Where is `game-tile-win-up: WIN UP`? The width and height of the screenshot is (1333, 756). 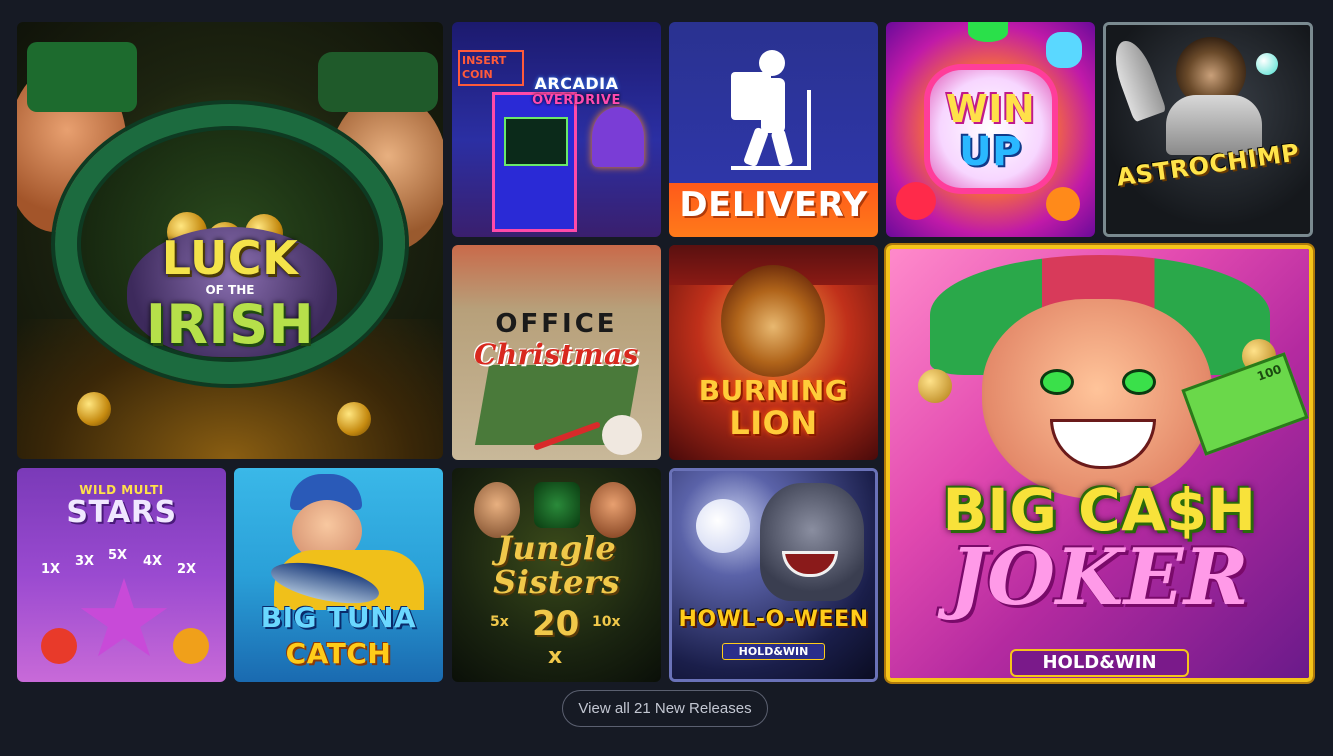 game-tile-win-up: WIN UP is located at coordinates (990, 129).